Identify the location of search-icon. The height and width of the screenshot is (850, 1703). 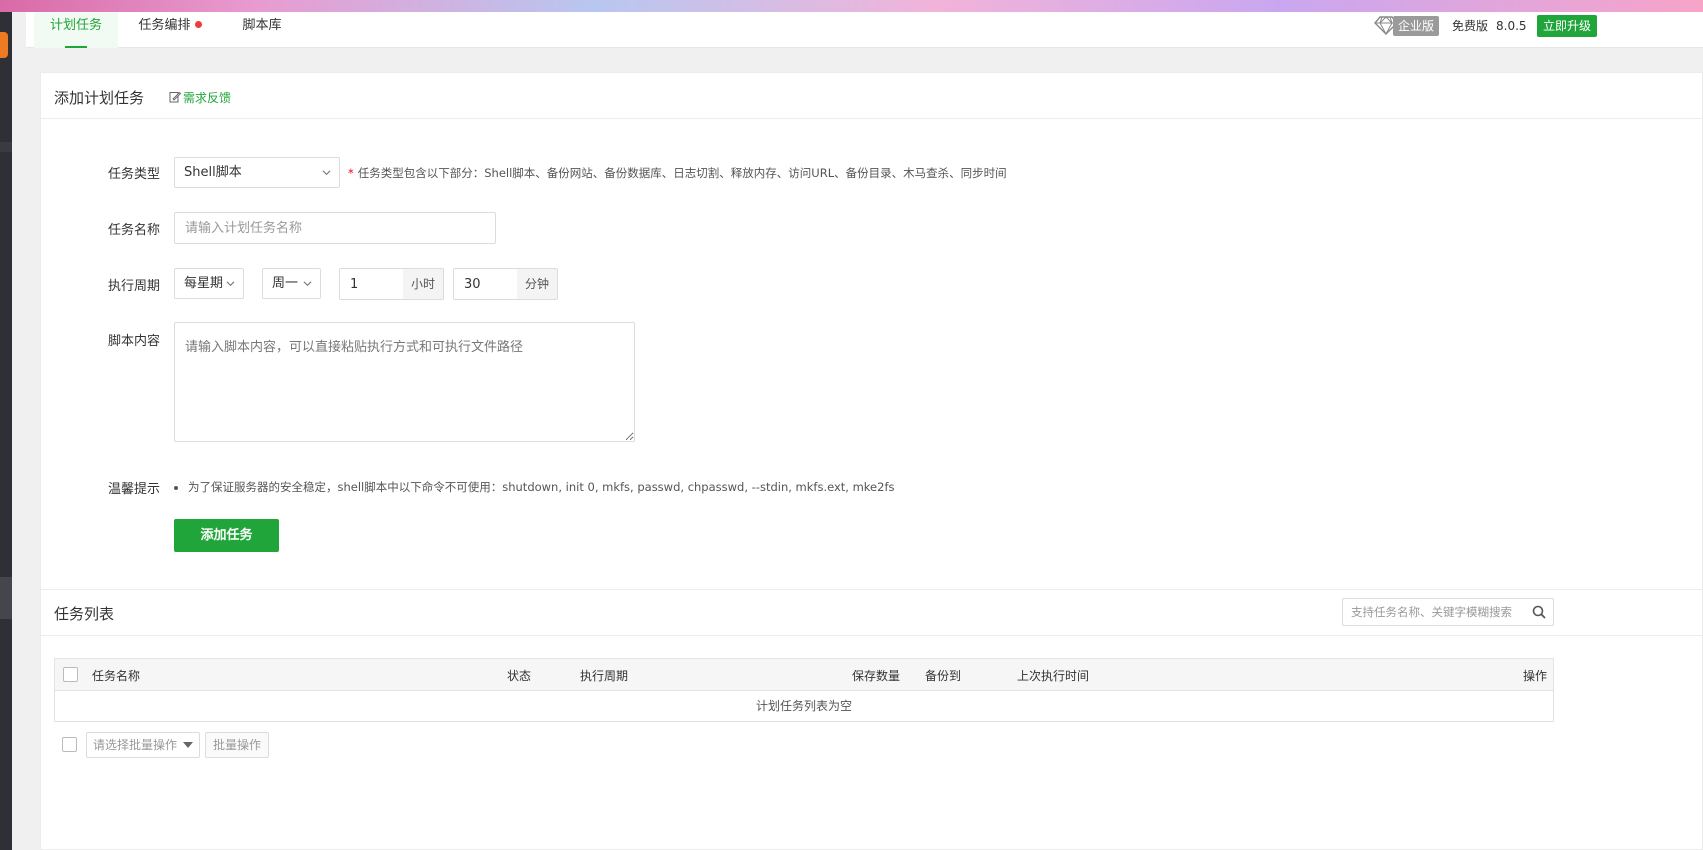
(1539, 612).